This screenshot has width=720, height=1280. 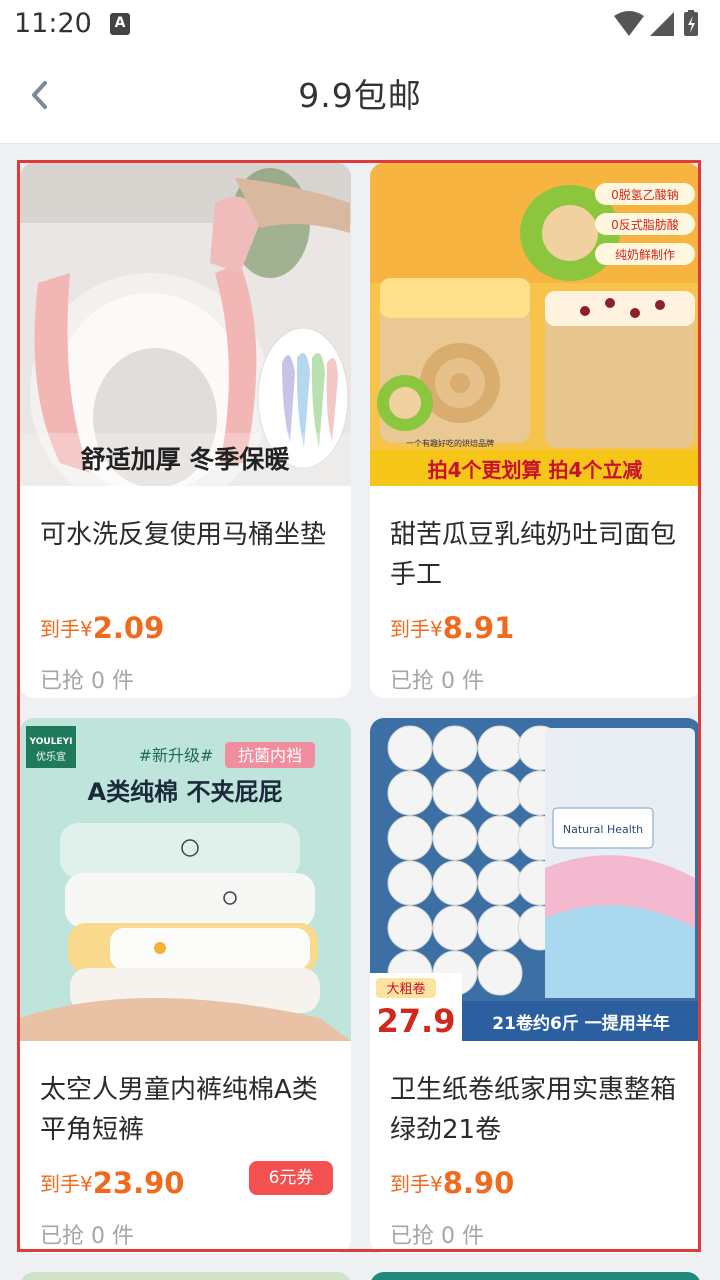 I want to click on image-tag: 0脱氢乙酸钠, so click(x=645, y=194).